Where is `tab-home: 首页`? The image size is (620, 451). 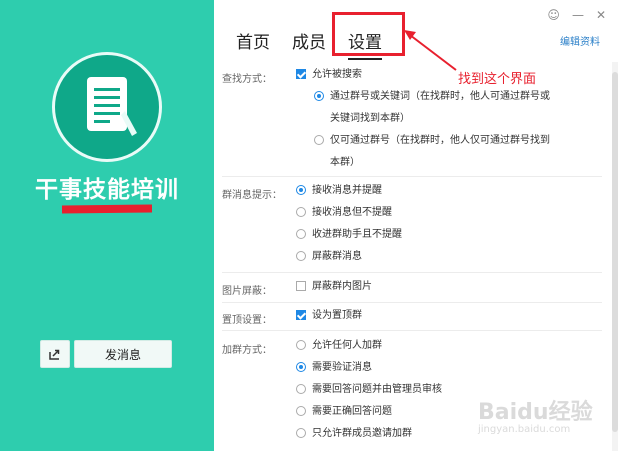
tab-home: 首页 is located at coordinates (253, 40).